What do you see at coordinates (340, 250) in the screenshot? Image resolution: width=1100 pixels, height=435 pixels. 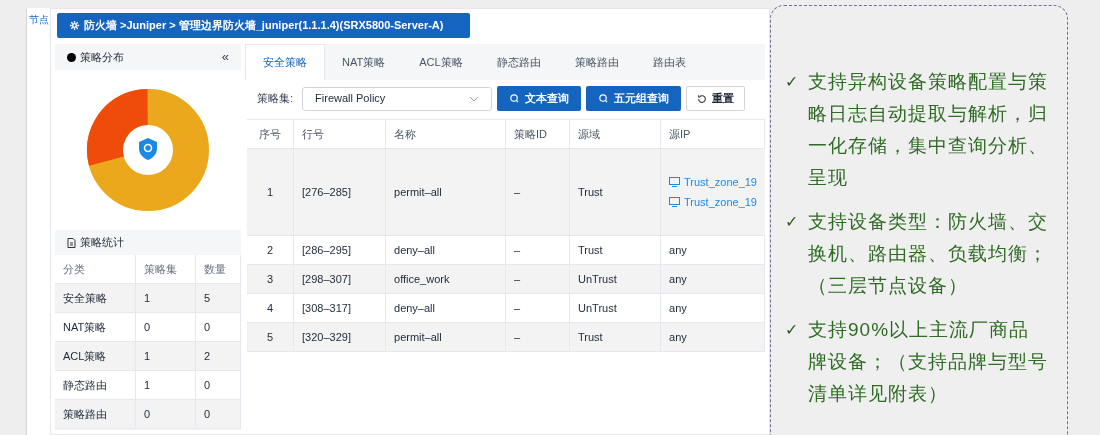 I see `table-cell: [286–295]` at bounding box center [340, 250].